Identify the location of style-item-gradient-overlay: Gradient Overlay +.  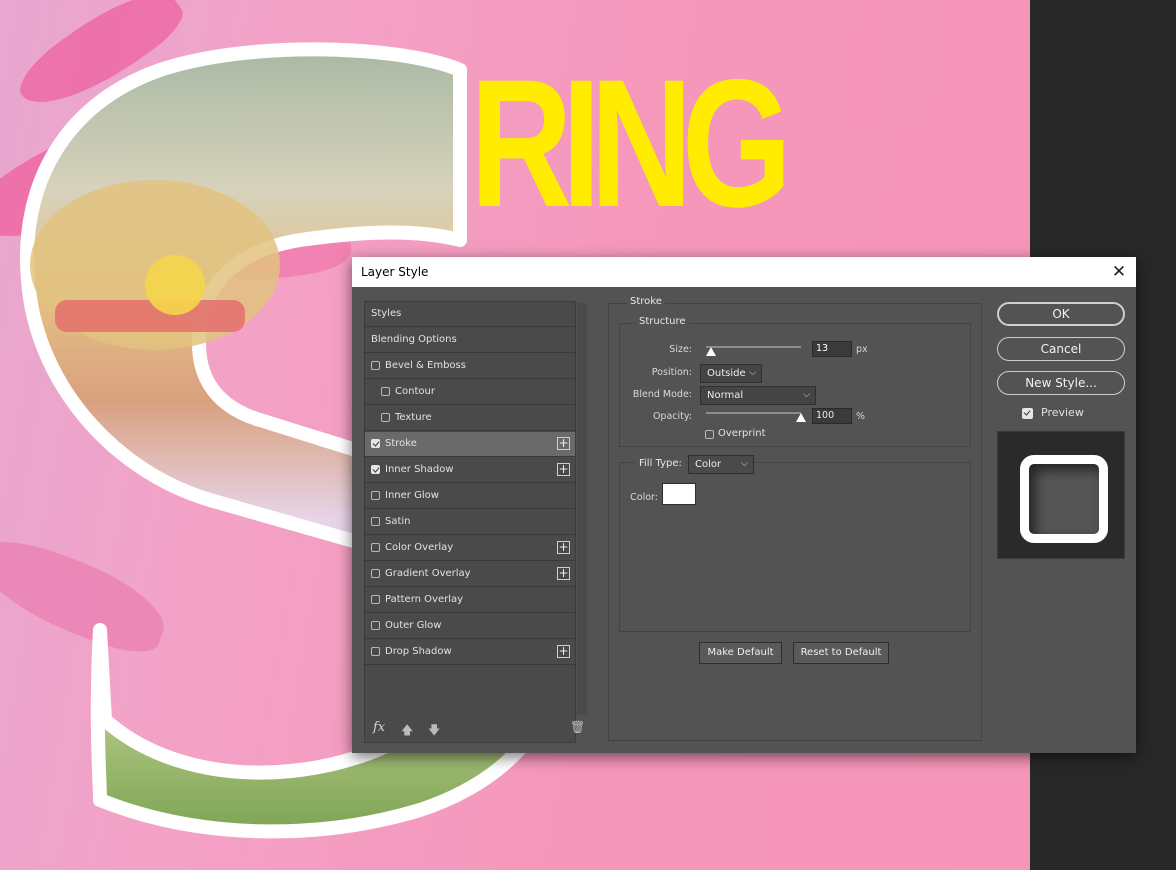
(470, 574).